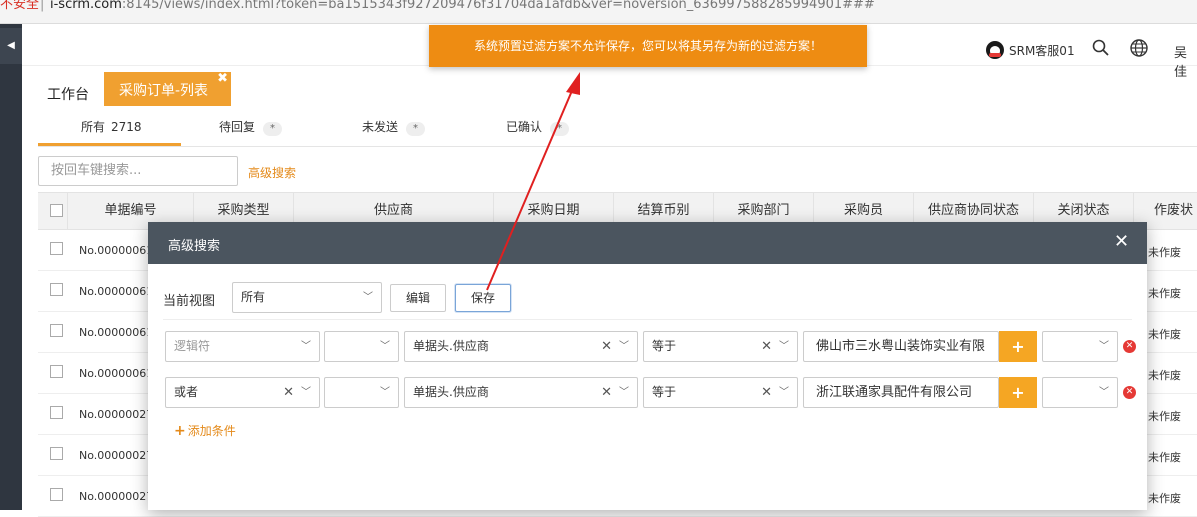 The image size is (1197, 517). Describe the element at coordinates (647, 243) in the screenshot. I see `dialog-header: 高级搜索 ✕` at that location.